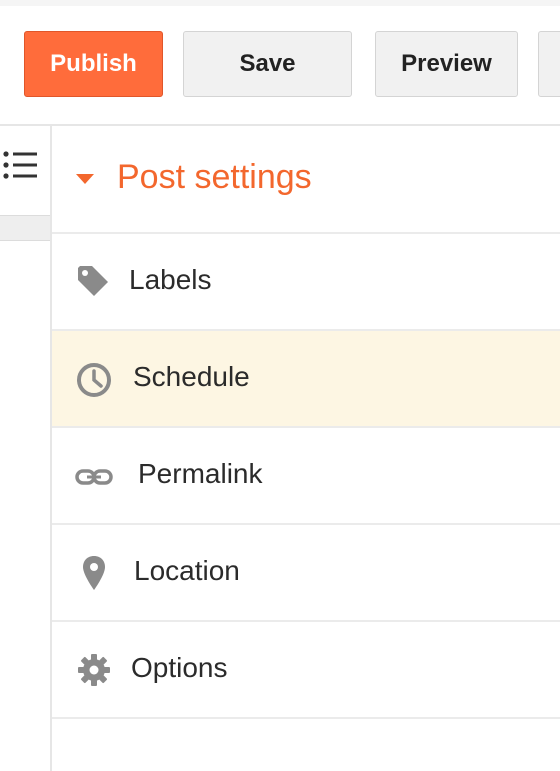  I want to click on settings-item-label: Location, so click(187, 570).